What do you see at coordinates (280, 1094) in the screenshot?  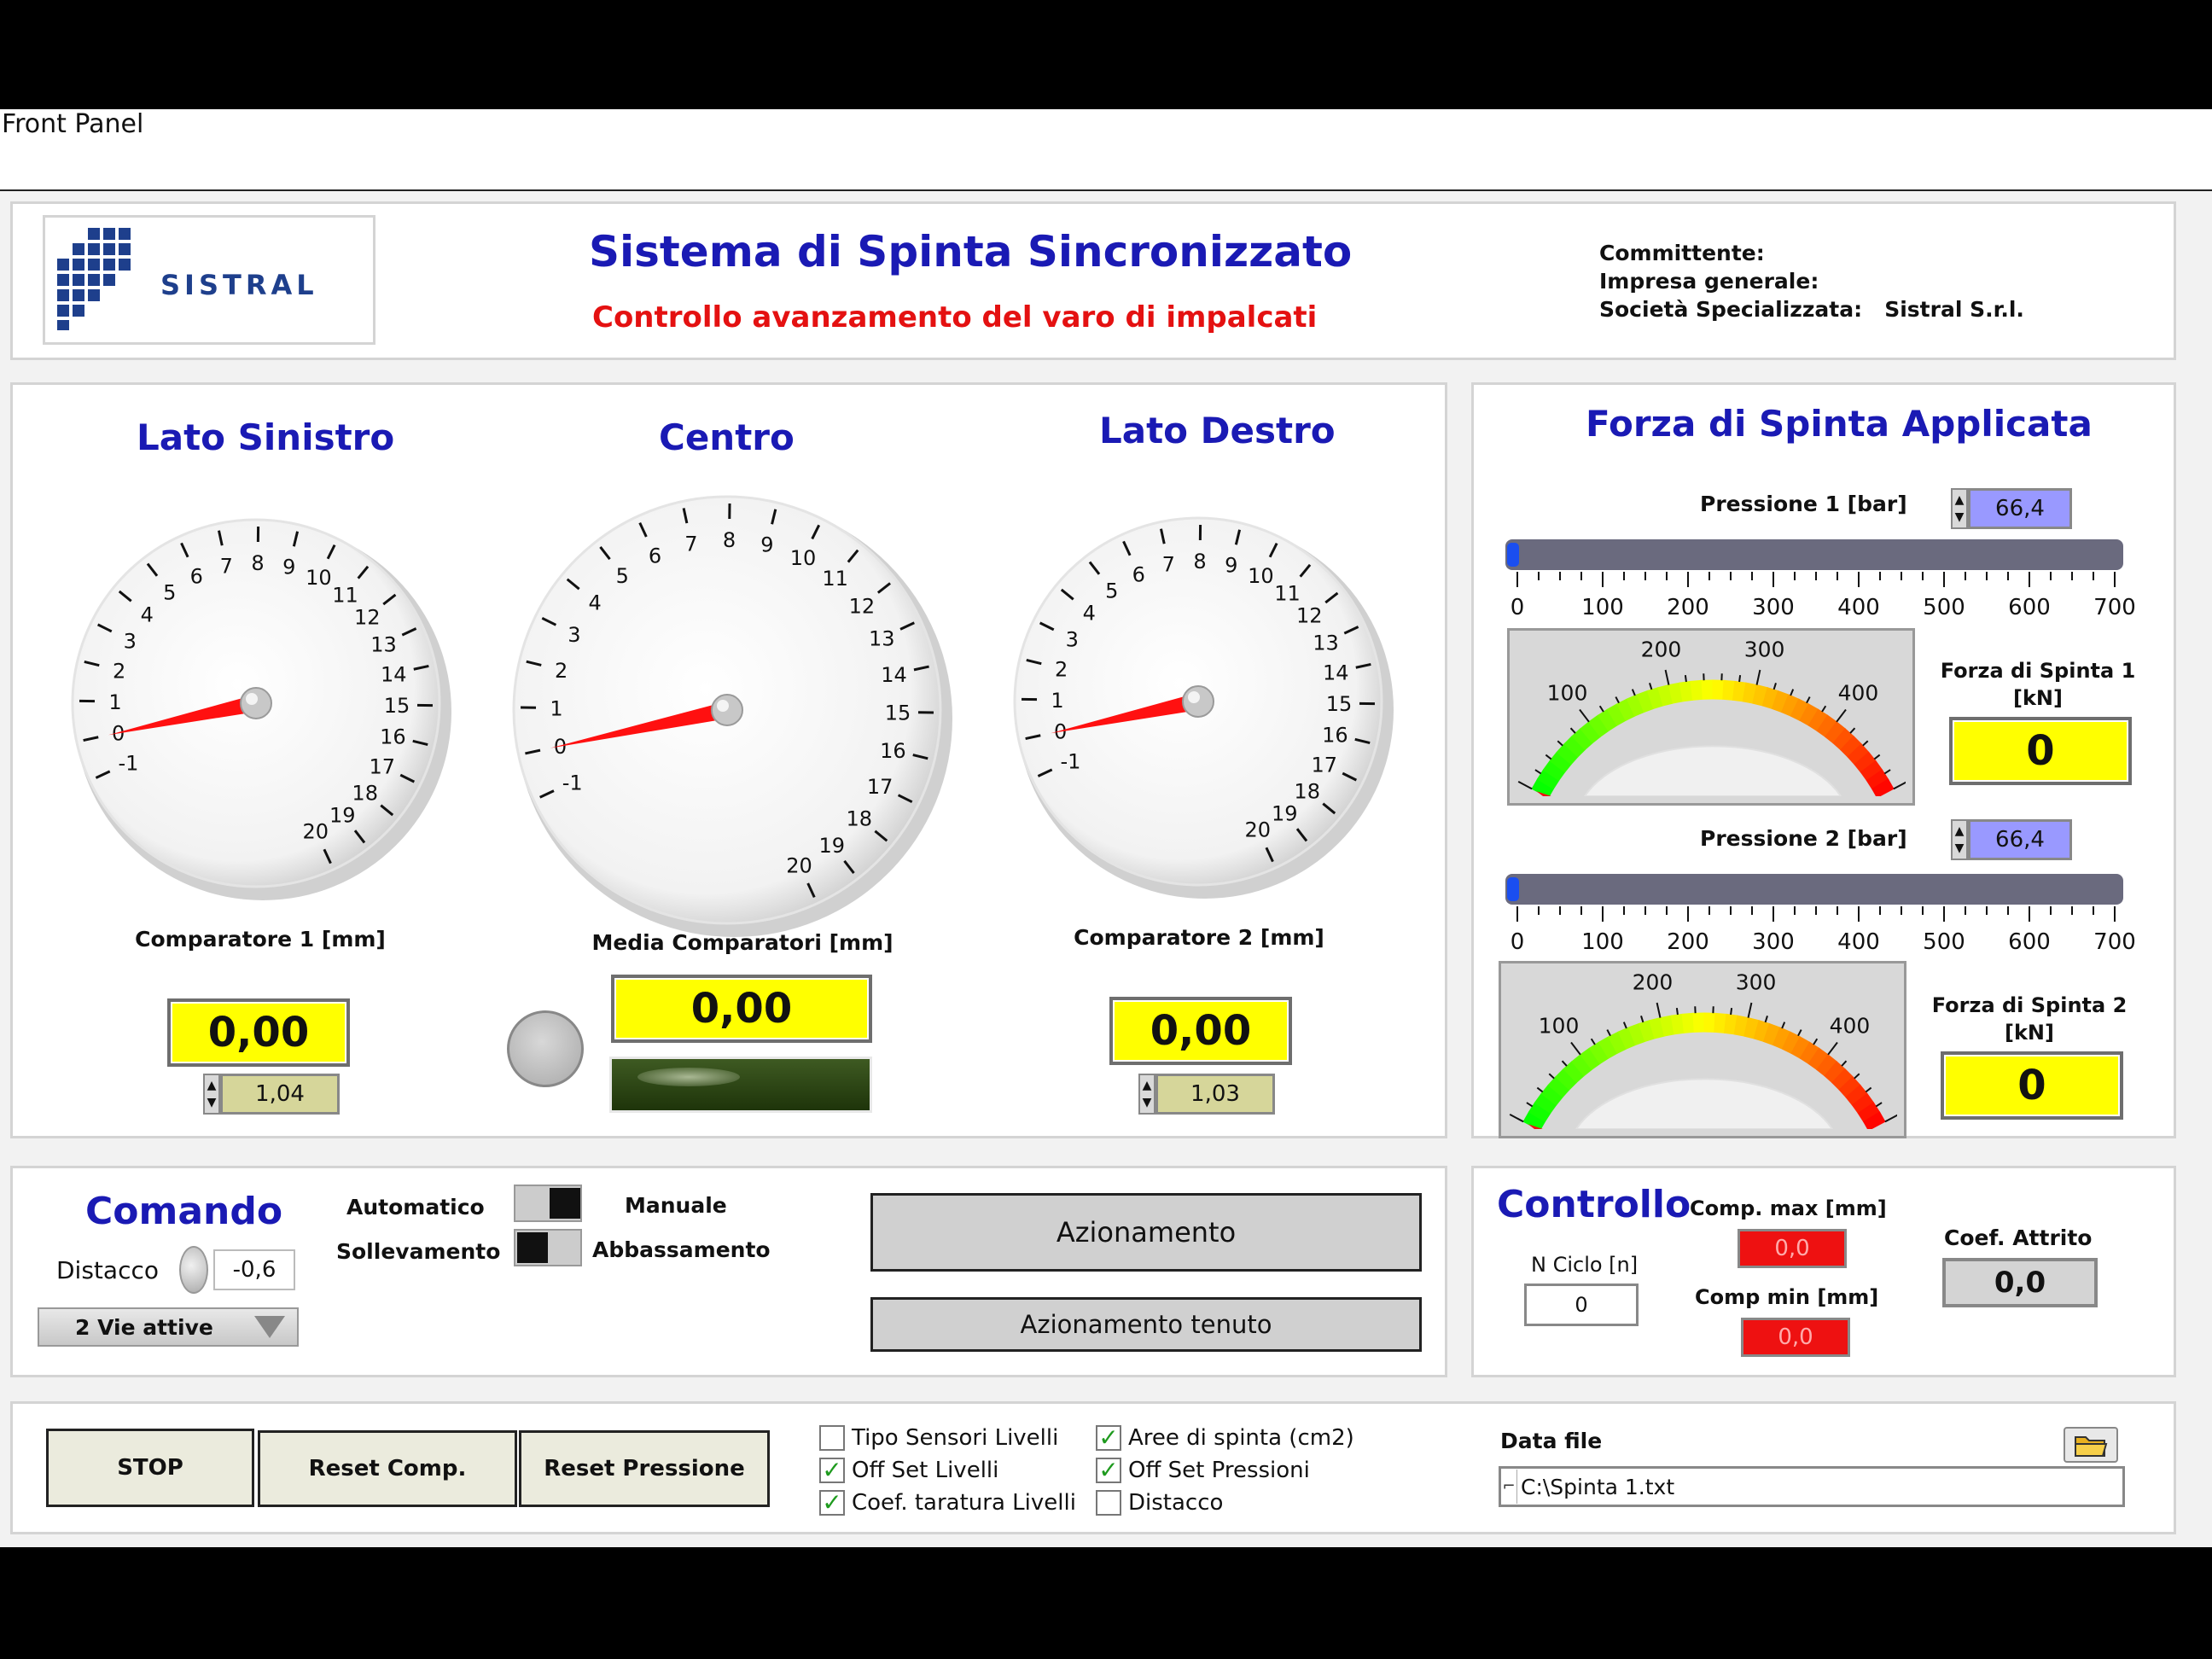 I see `coef-left-value: 1,04` at bounding box center [280, 1094].